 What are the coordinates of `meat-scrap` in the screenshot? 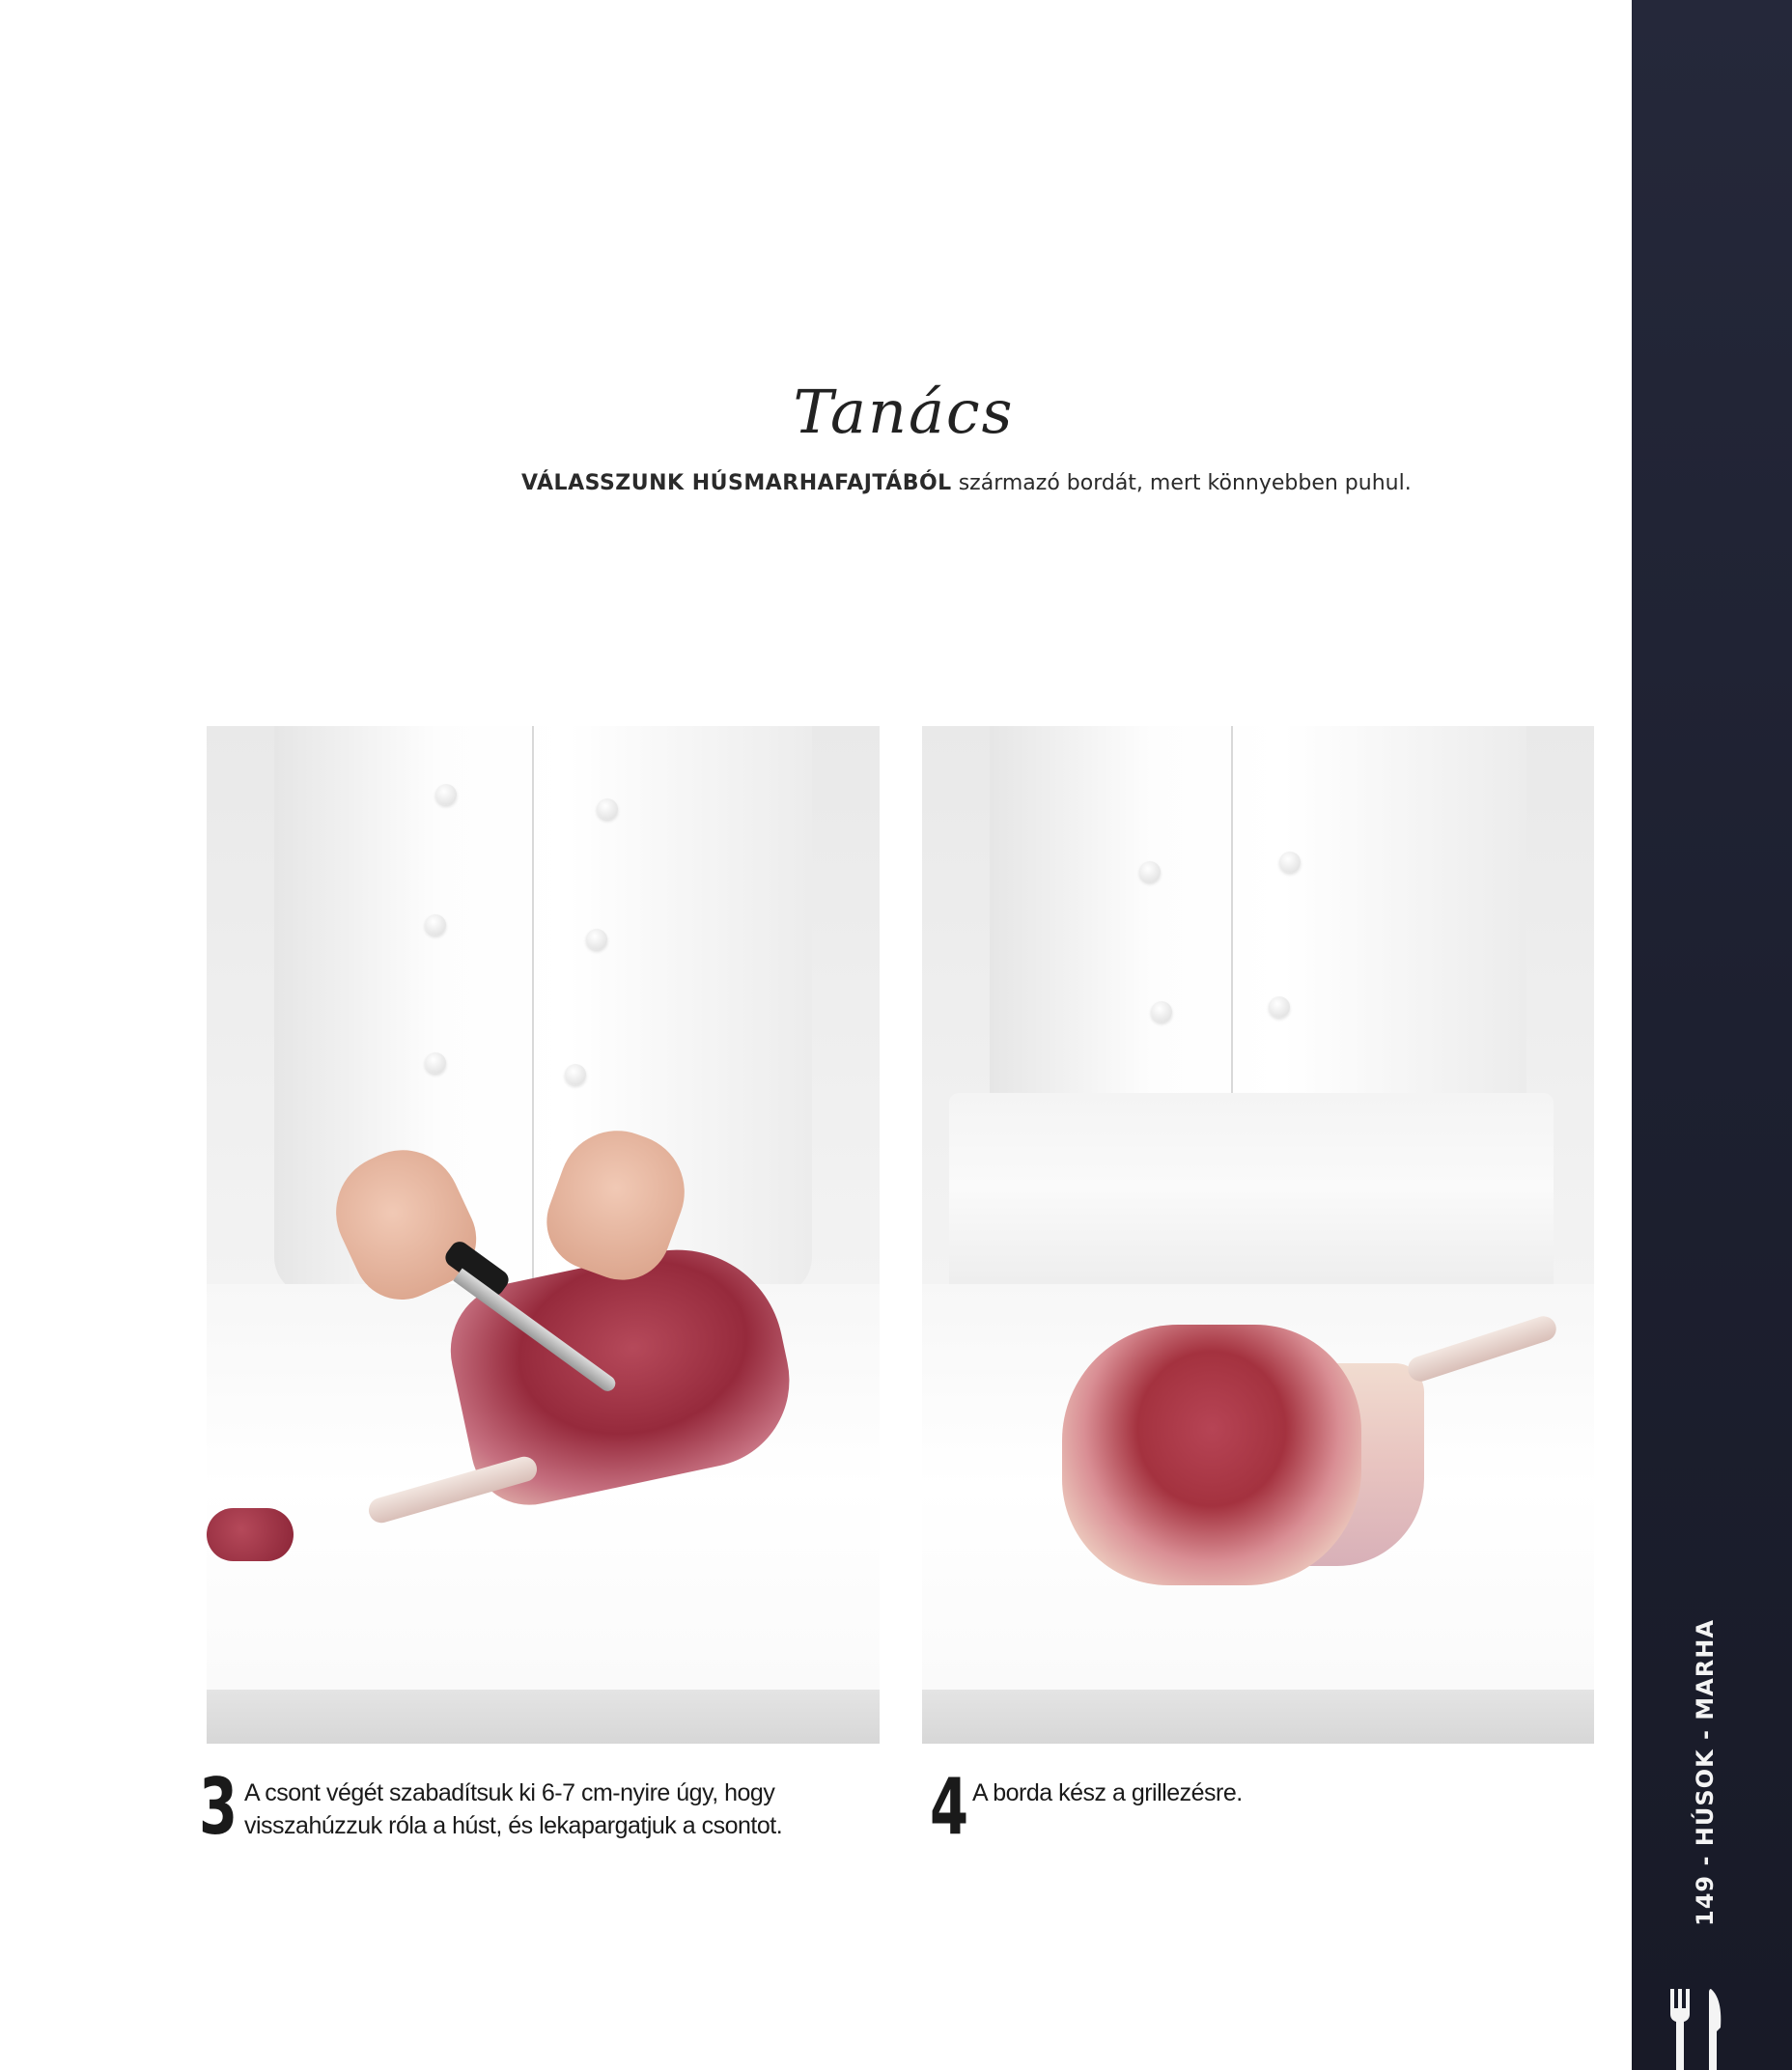 It's located at (251, 1534).